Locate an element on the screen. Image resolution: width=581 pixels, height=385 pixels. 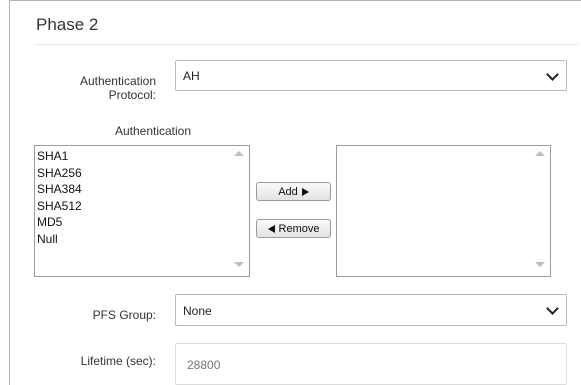
auth-protocol-select: AH is located at coordinates (371, 75).